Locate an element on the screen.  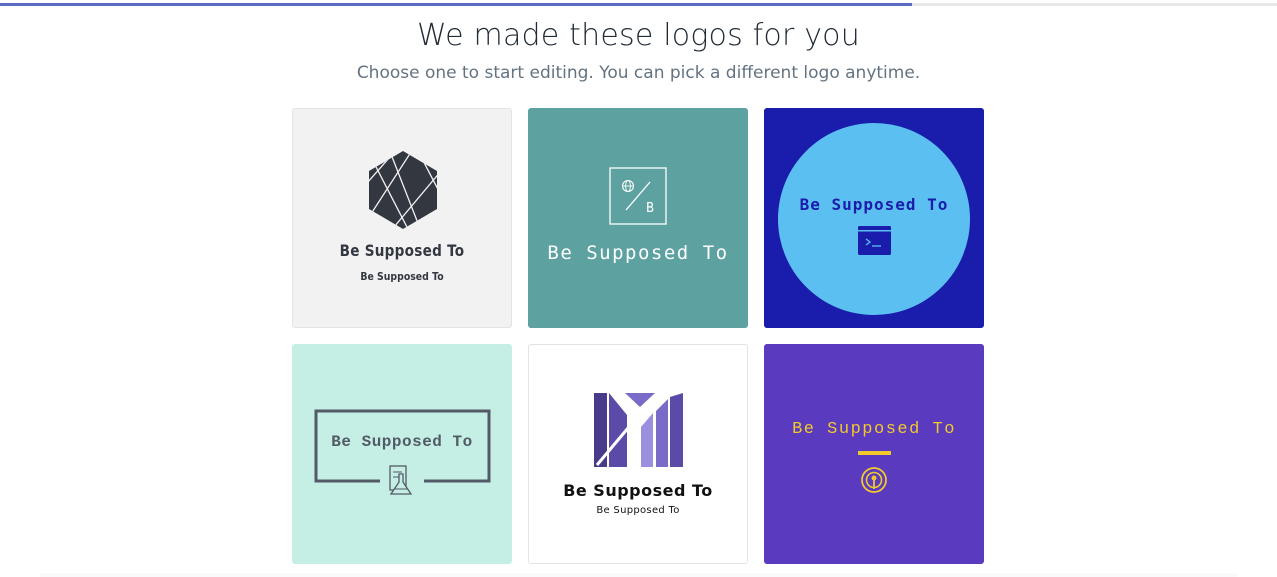
logo-option-6: Be Supposed To is located at coordinates (874, 454).